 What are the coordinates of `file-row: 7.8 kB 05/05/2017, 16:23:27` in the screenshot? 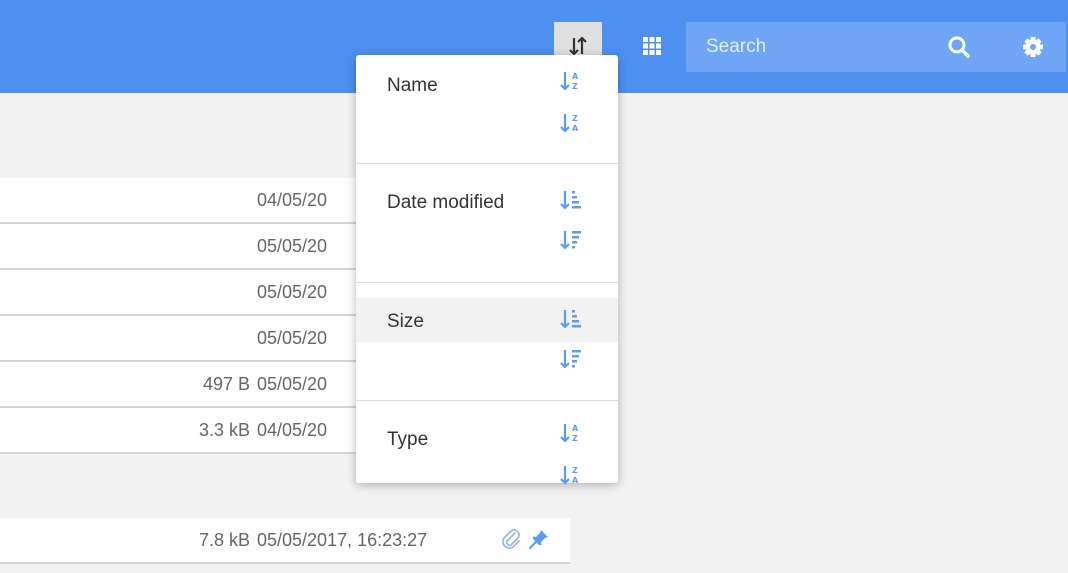 It's located at (285, 541).